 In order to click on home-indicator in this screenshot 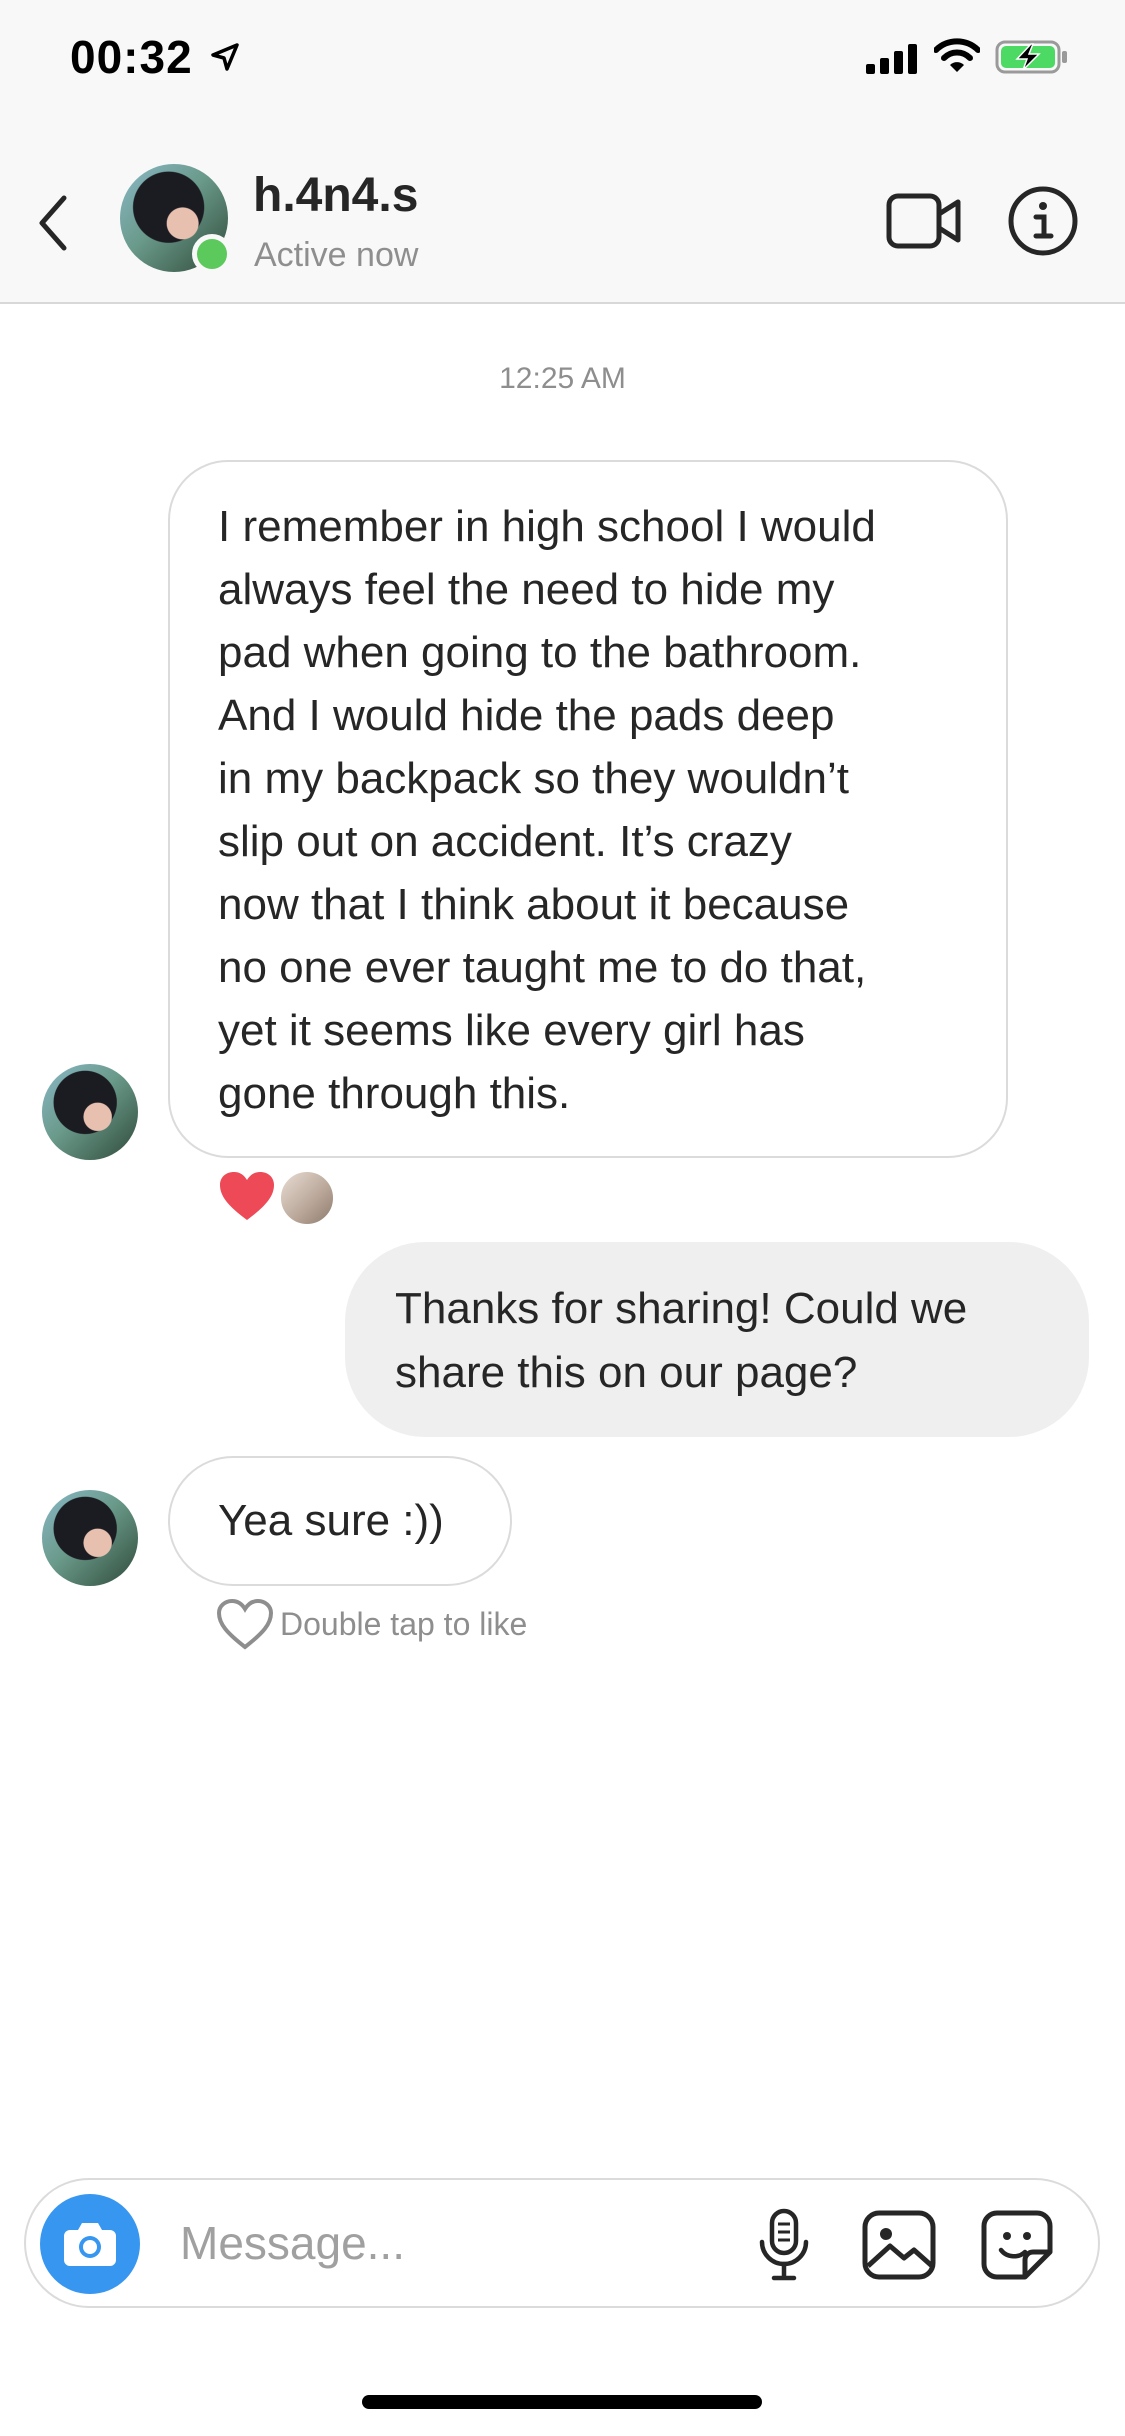, I will do `click(562, 2402)`.